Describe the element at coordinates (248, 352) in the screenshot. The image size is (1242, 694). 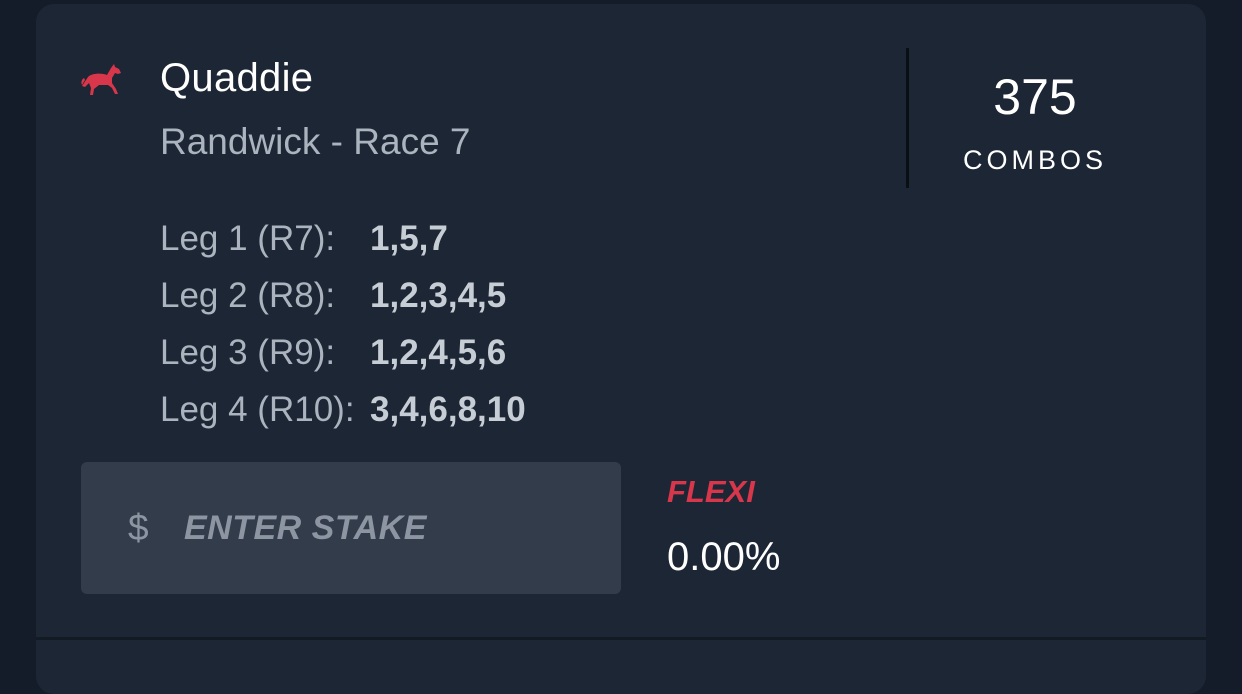
I see `leg-label: Leg 3 (R9):` at that location.